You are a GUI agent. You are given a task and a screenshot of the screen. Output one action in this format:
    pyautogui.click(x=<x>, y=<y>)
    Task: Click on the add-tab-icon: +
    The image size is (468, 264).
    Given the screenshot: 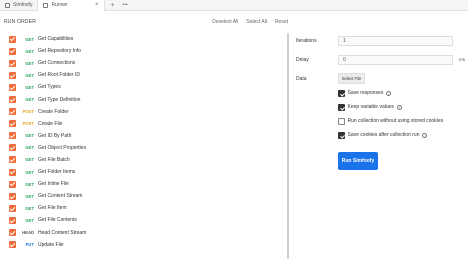 What is the action you would take?
    pyautogui.click(x=112, y=5)
    